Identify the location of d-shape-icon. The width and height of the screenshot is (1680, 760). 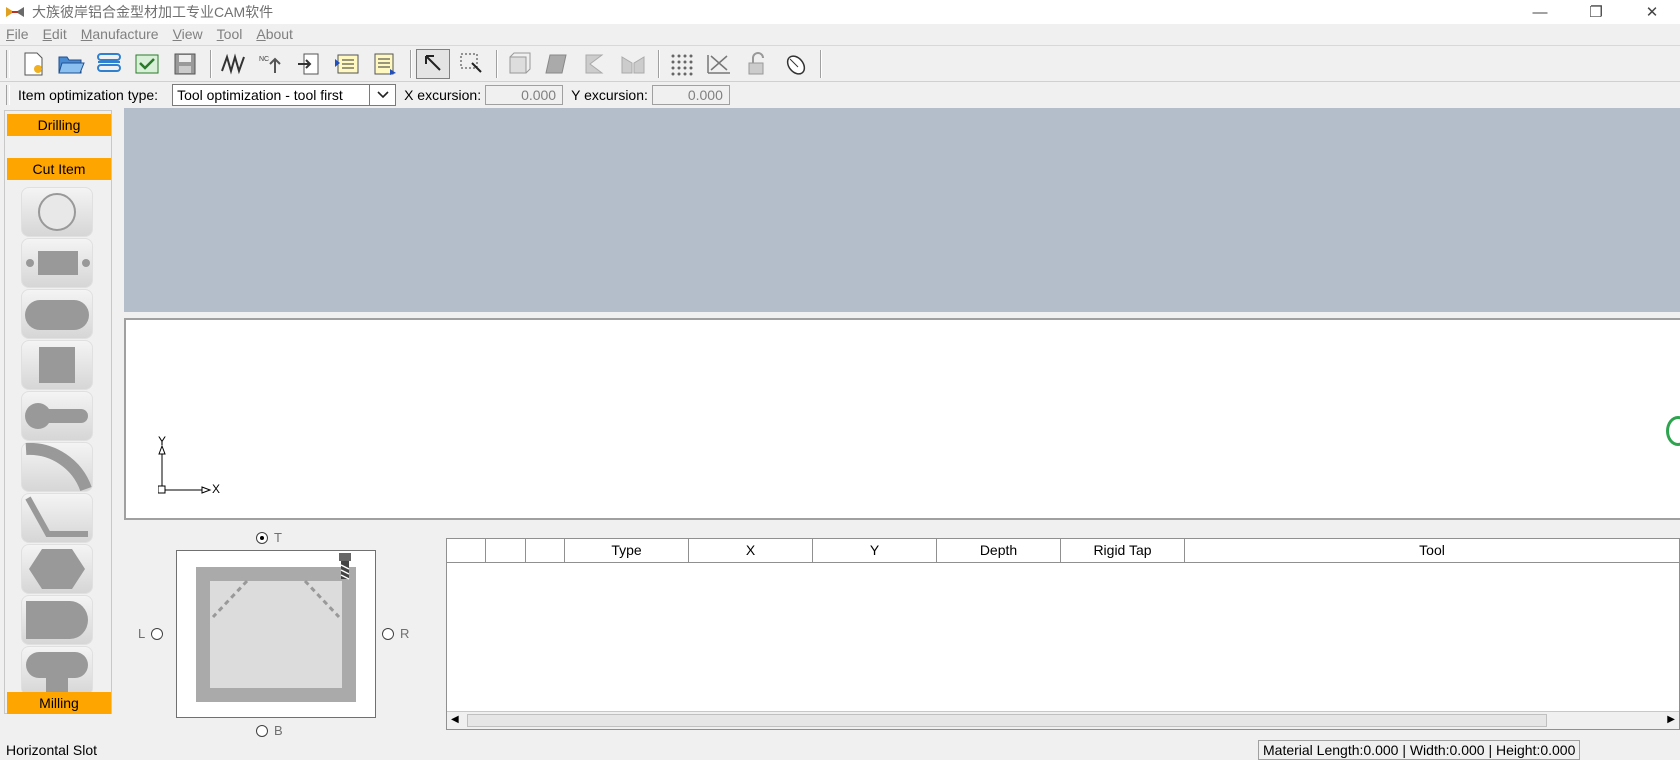
(57, 620).